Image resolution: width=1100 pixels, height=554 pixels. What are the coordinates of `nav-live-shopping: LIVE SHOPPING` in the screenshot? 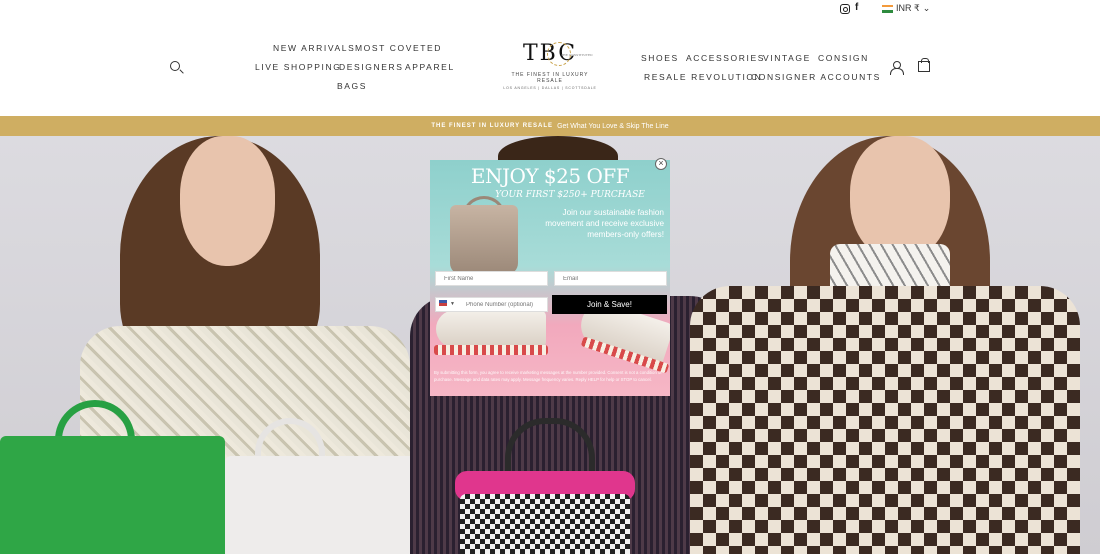 It's located at (298, 67).